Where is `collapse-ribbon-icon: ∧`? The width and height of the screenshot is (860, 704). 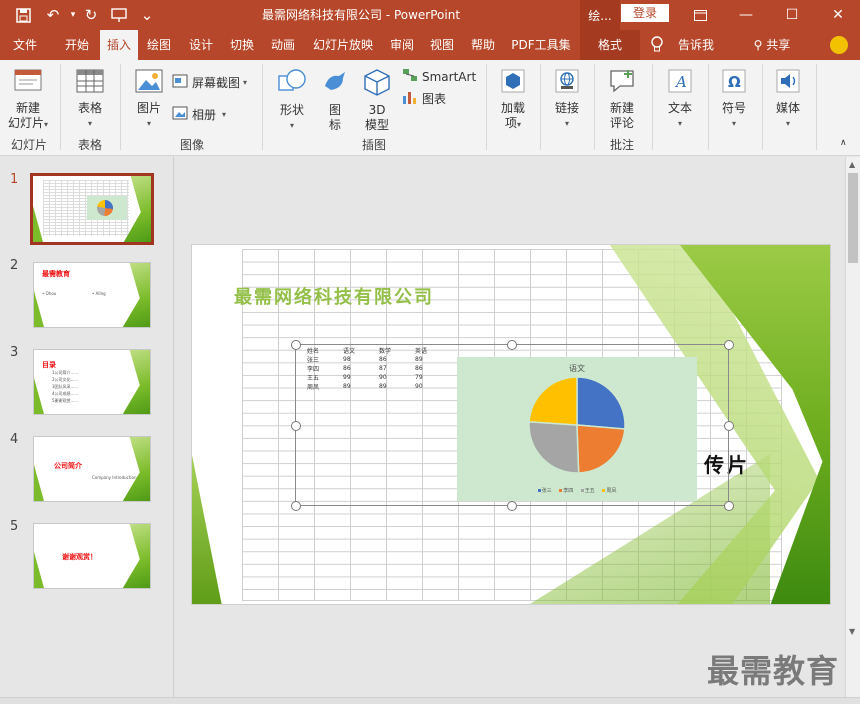 collapse-ribbon-icon: ∧ is located at coordinates (843, 143).